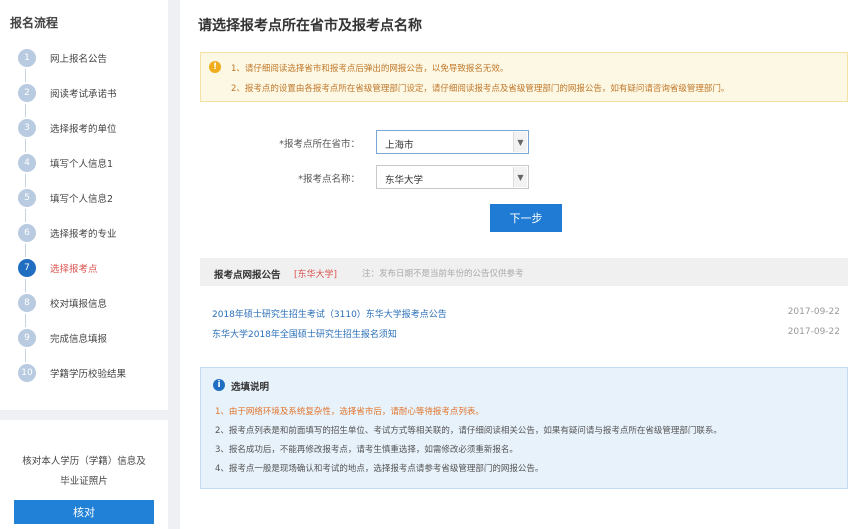 This screenshot has height=529, width=868. What do you see at coordinates (316, 275) in the screenshot?
I see `announcement-site-tag: [东华大学]` at bounding box center [316, 275].